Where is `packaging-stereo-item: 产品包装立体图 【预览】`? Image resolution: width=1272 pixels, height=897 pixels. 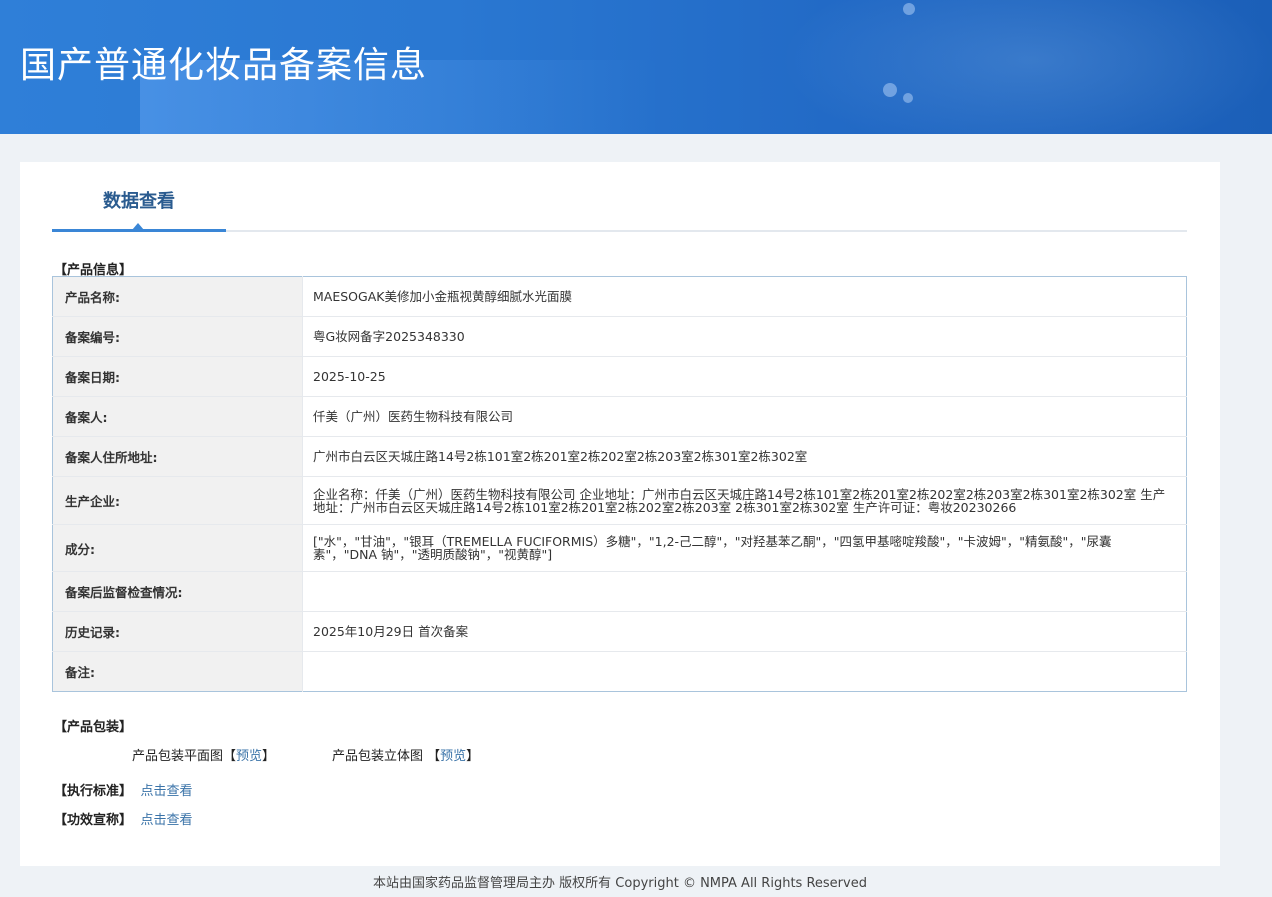 packaging-stereo-item: 产品包装立体图 【预览】 is located at coordinates (406, 756).